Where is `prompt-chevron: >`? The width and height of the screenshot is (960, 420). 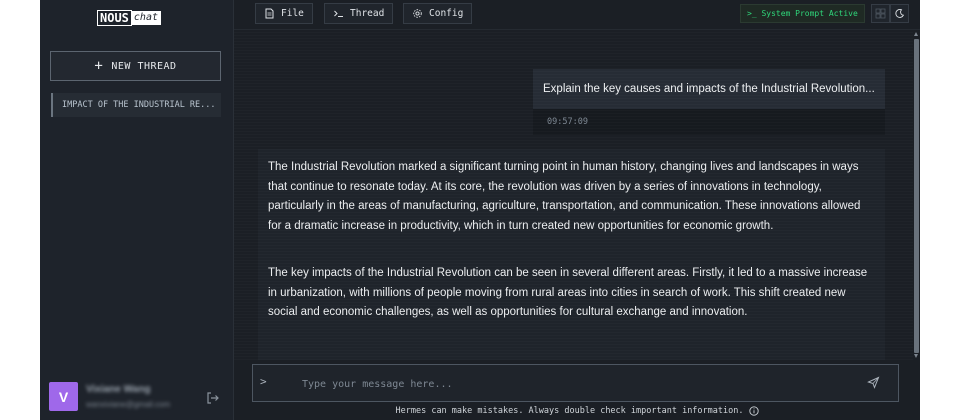
prompt-chevron: > is located at coordinates (263, 381).